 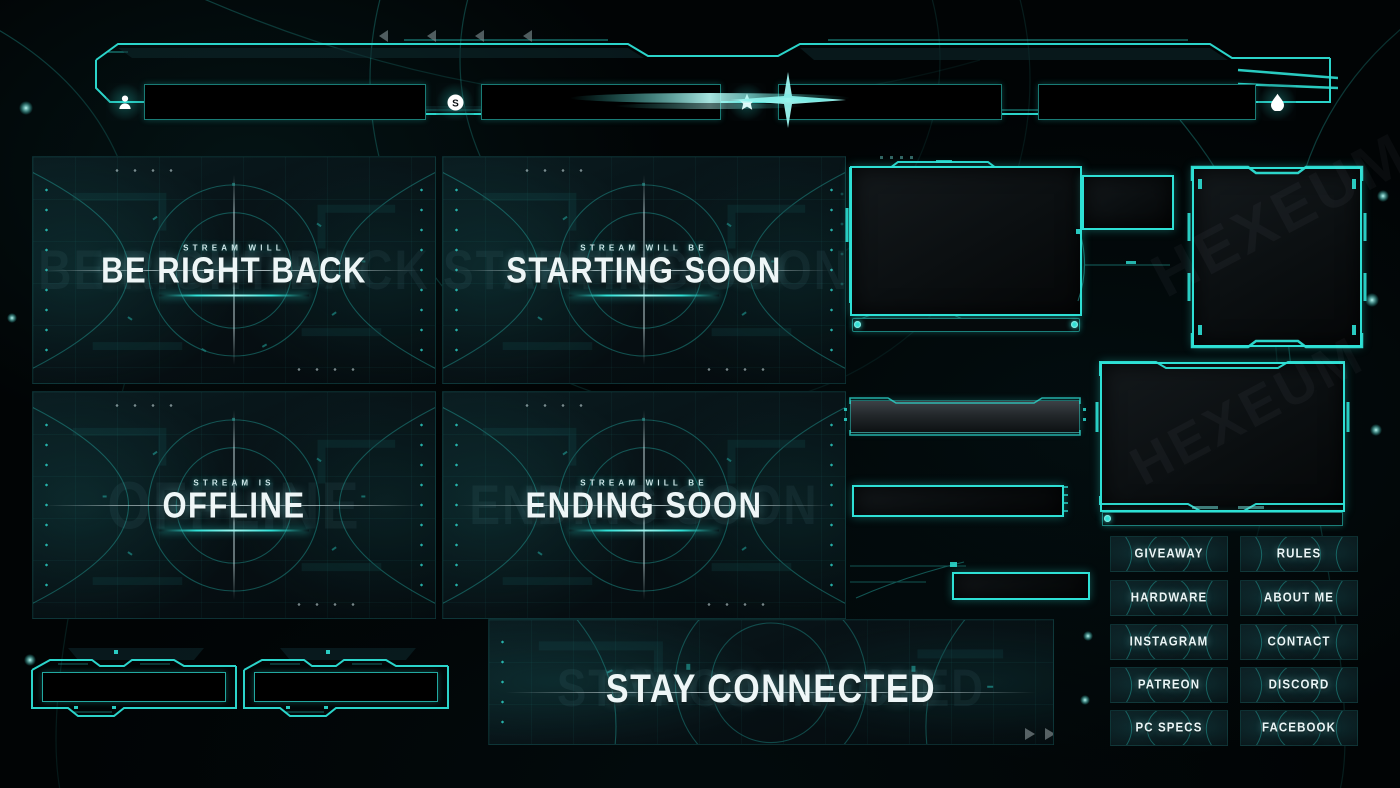 What do you see at coordinates (1222, 519) in the screenshot?
I see `facecam-wide-bottom-bar` at bounding box center [1222, 519].